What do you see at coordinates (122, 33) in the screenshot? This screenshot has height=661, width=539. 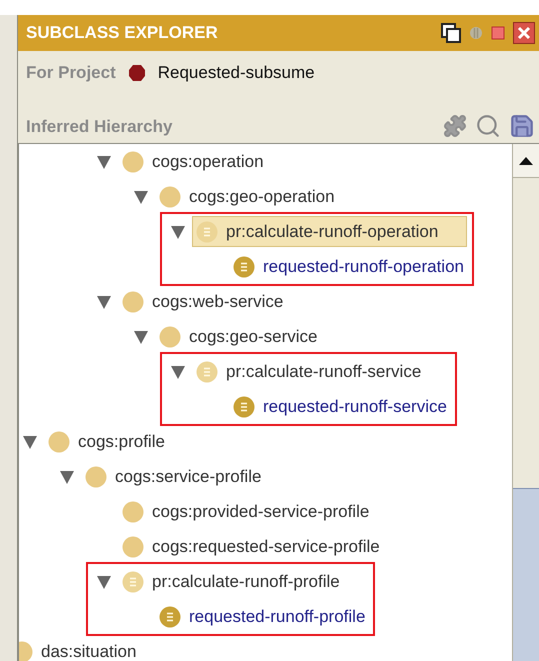 I see `window-title: SUBCLASS EXPLORER` at bounding box center [122, 33].